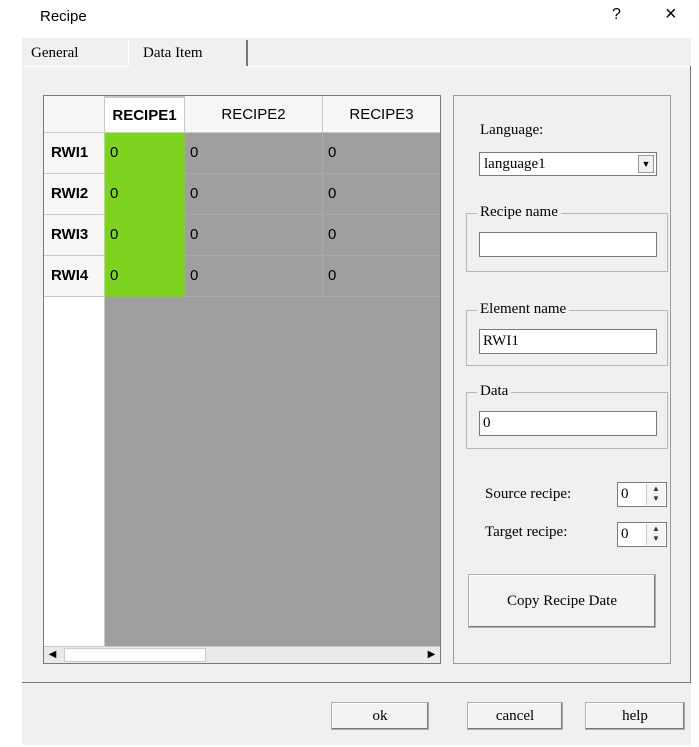 The height and width of the screenshot is (747, 699). What do you see at coordinates (52, 655) in the screenshot?
I see `scroll-left-icon: ◀` at bounding box center [52, 655].